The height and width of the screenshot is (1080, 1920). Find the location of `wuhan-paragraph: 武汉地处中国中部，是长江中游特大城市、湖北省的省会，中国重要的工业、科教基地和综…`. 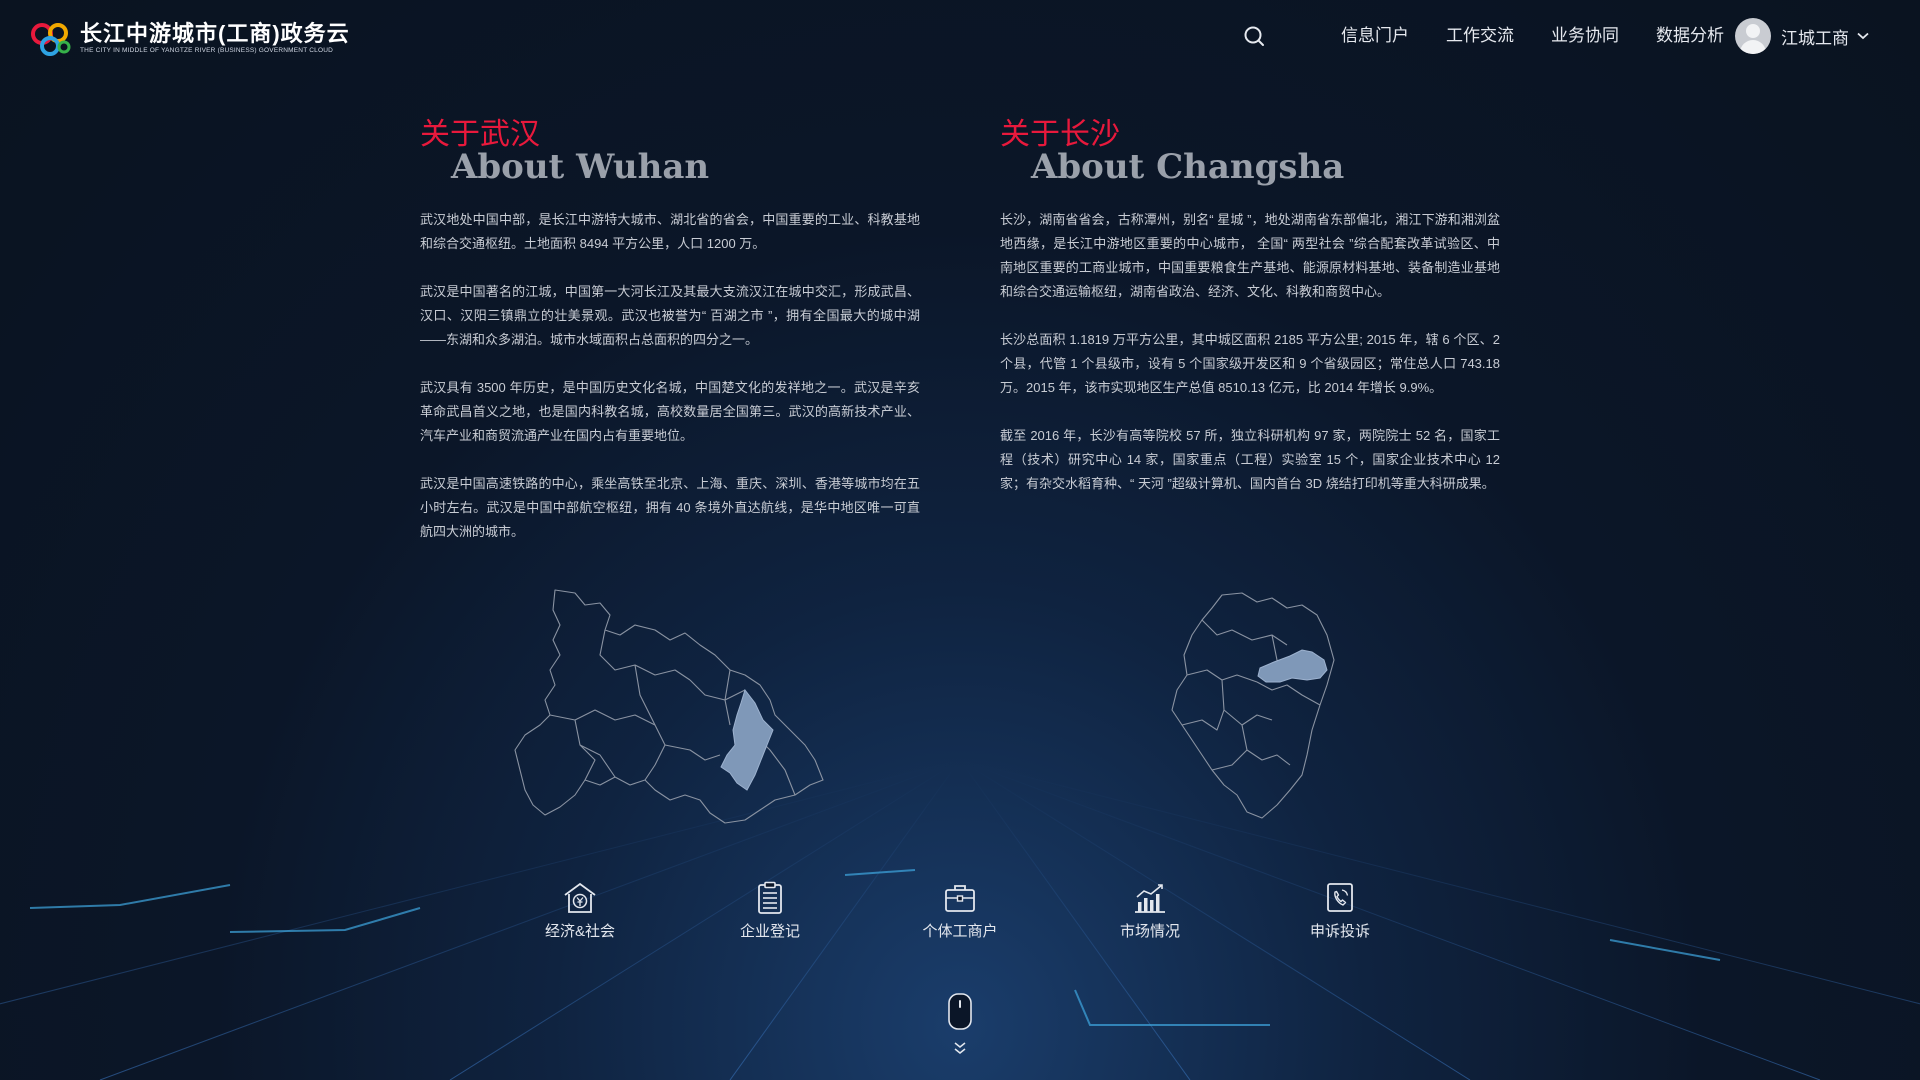

wuhan-paragraph: 武汉地处中国中部，是长江中游特大城市、湖北省的省会，中国重要的工业、科教基地和综… is located at coordinates (670, 231).